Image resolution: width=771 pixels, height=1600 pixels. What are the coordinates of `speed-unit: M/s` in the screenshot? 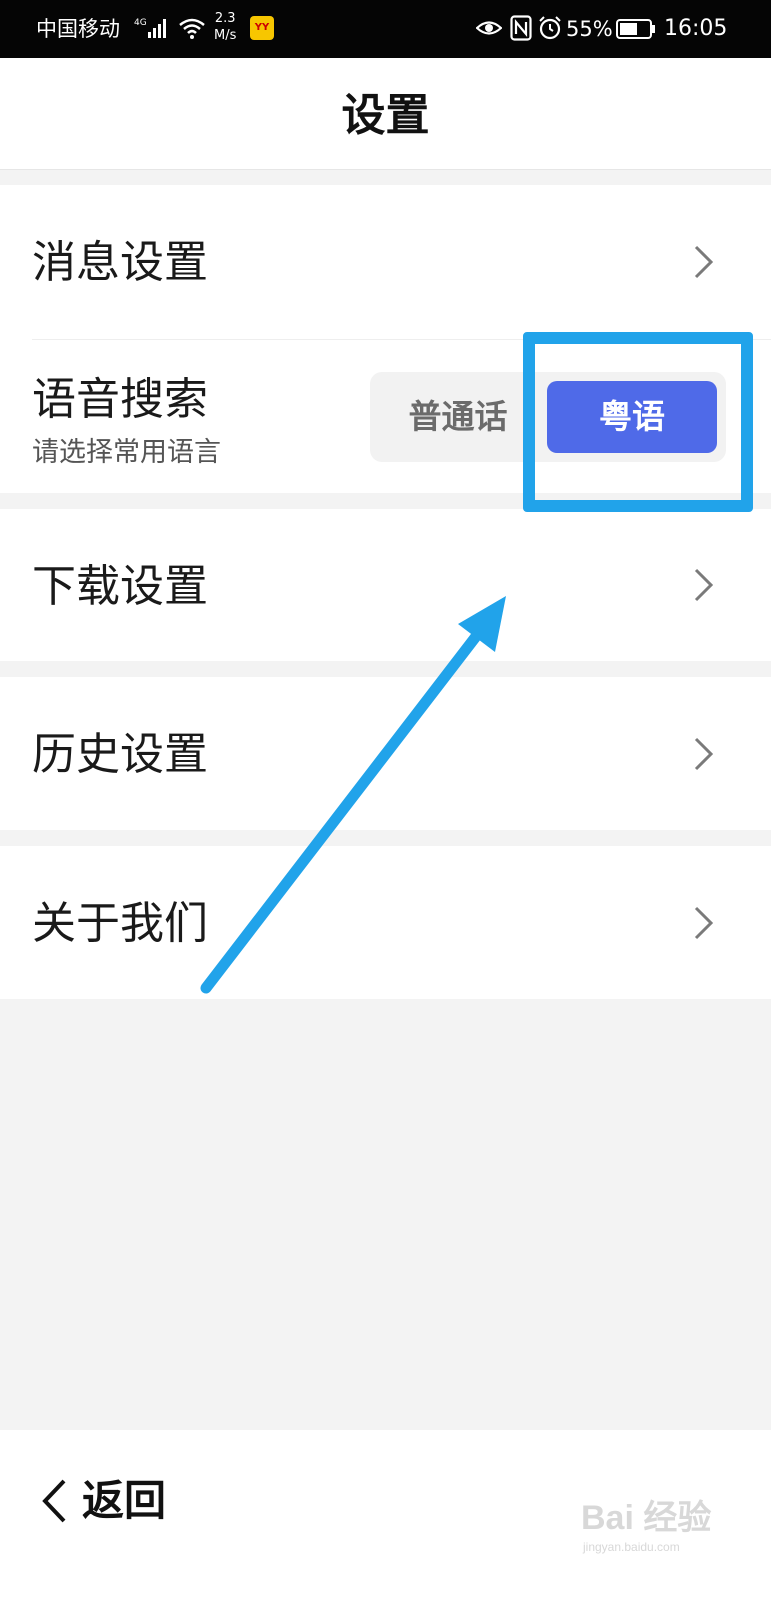 It's located at (225, 35).